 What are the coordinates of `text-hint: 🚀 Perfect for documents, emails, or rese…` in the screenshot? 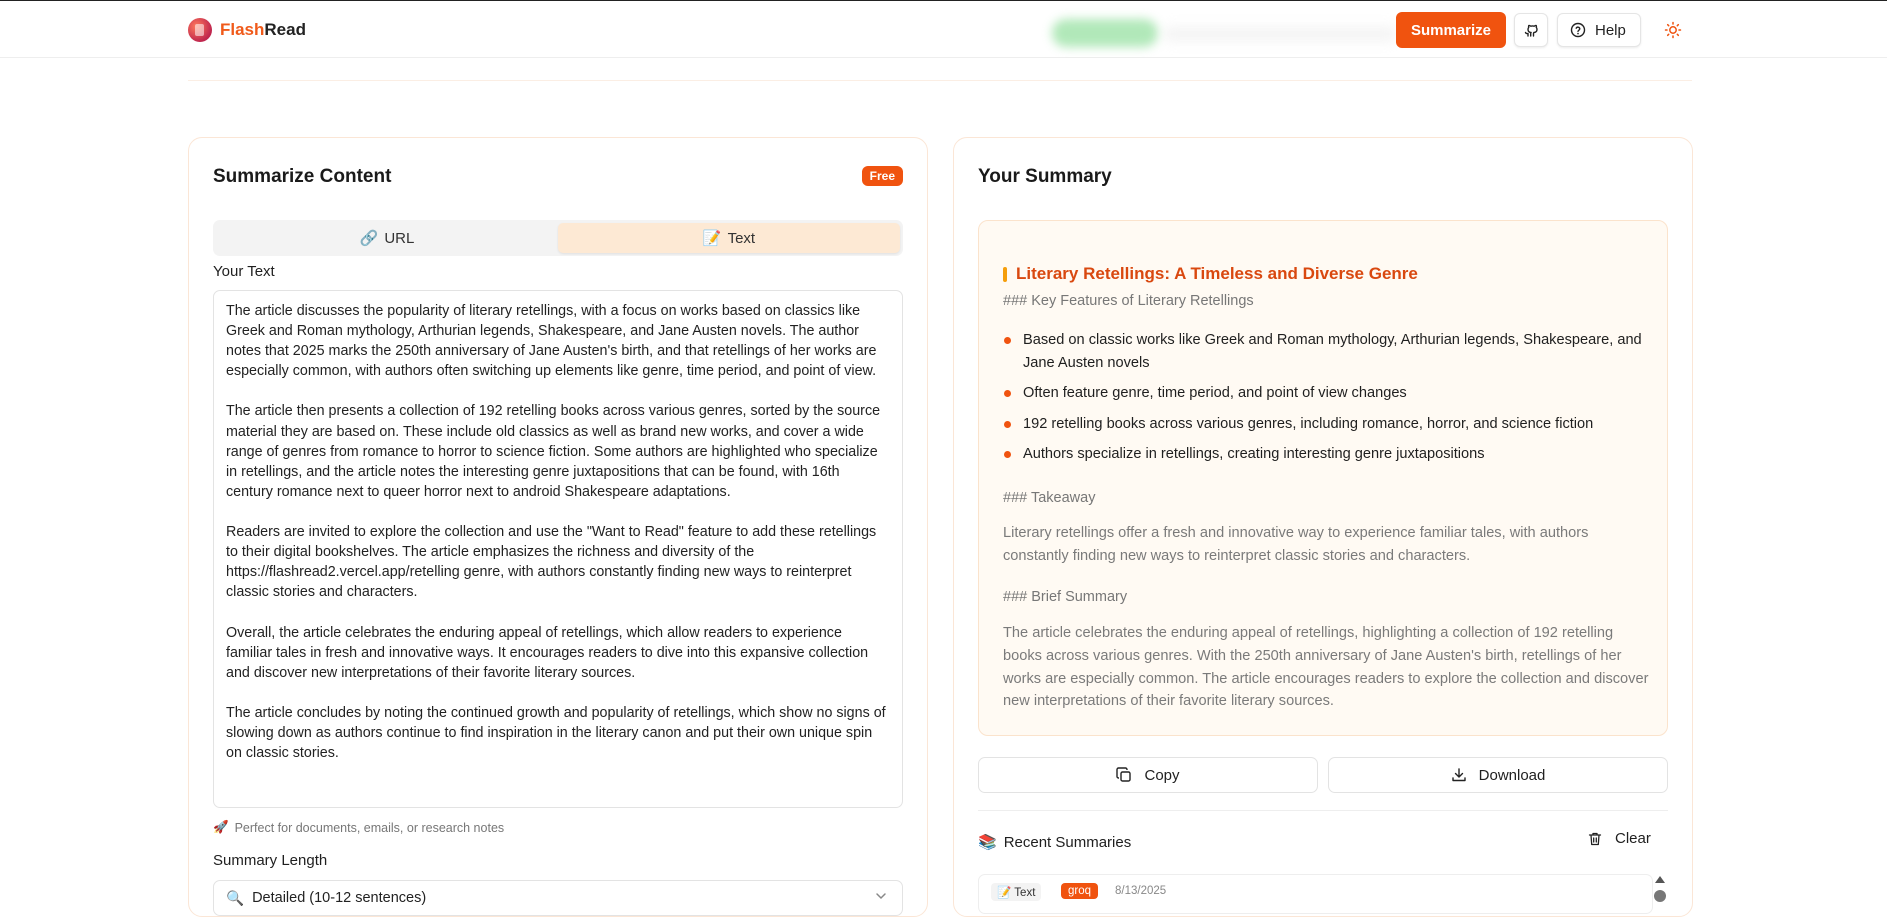 It's located at (358, 827).